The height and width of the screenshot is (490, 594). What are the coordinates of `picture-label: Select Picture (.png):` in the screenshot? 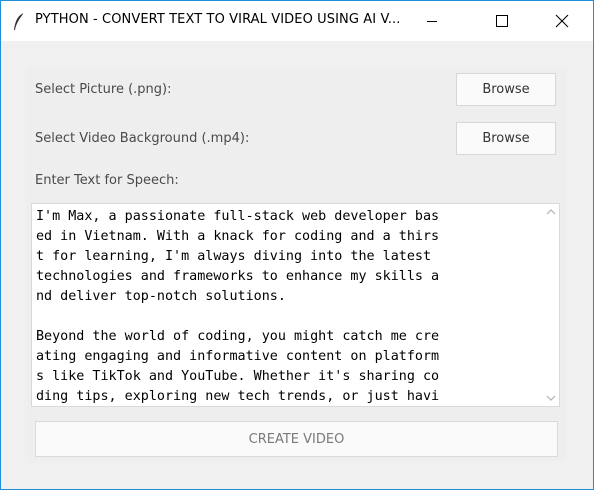 It's located at (103, 89).